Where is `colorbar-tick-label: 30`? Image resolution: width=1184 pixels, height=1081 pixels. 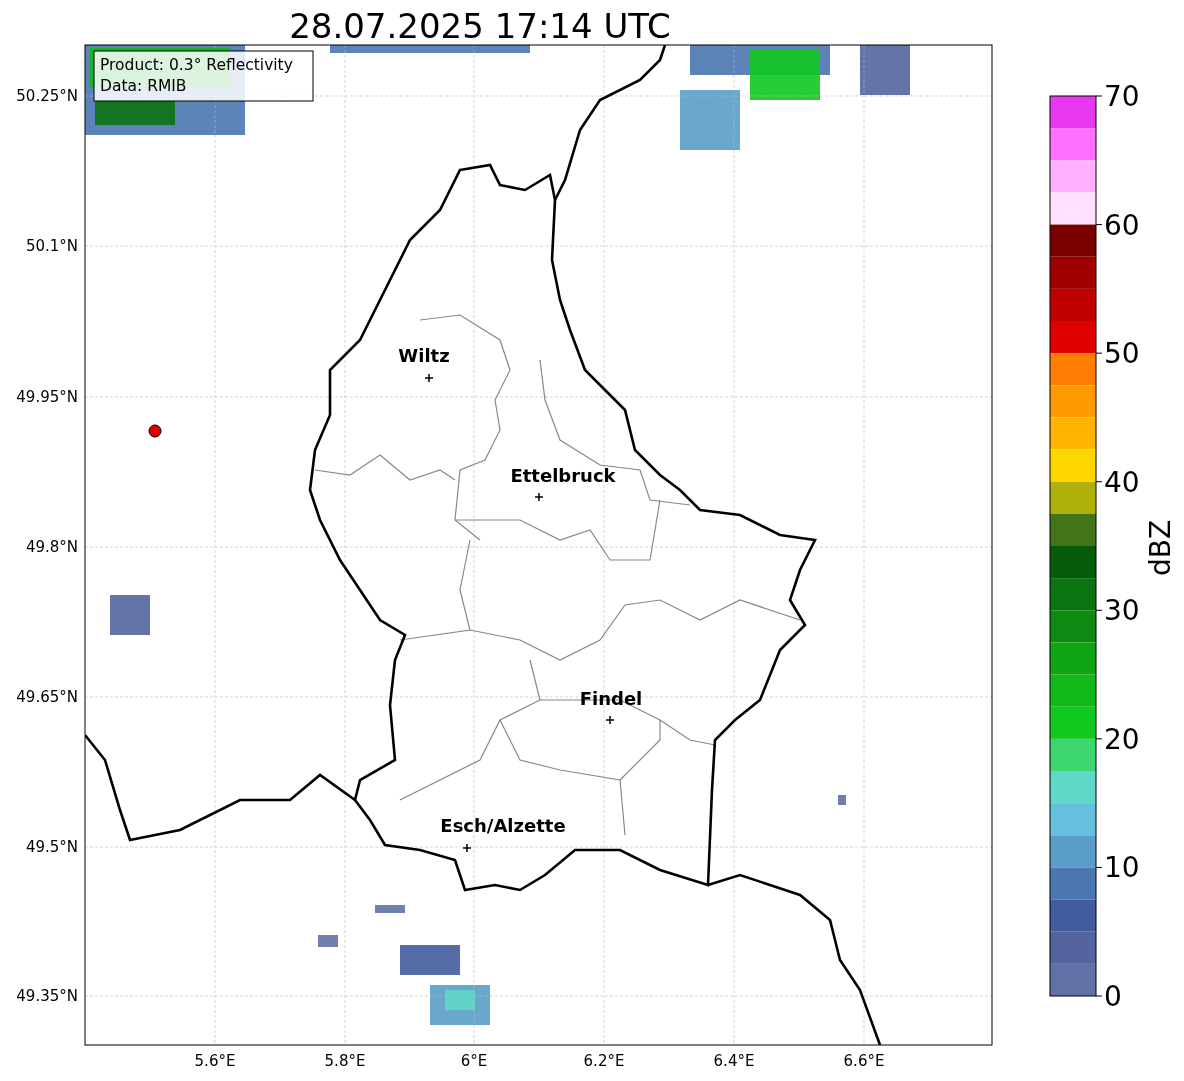 colorbar-tick-label: 30 is located at coordinates (1122, 611).